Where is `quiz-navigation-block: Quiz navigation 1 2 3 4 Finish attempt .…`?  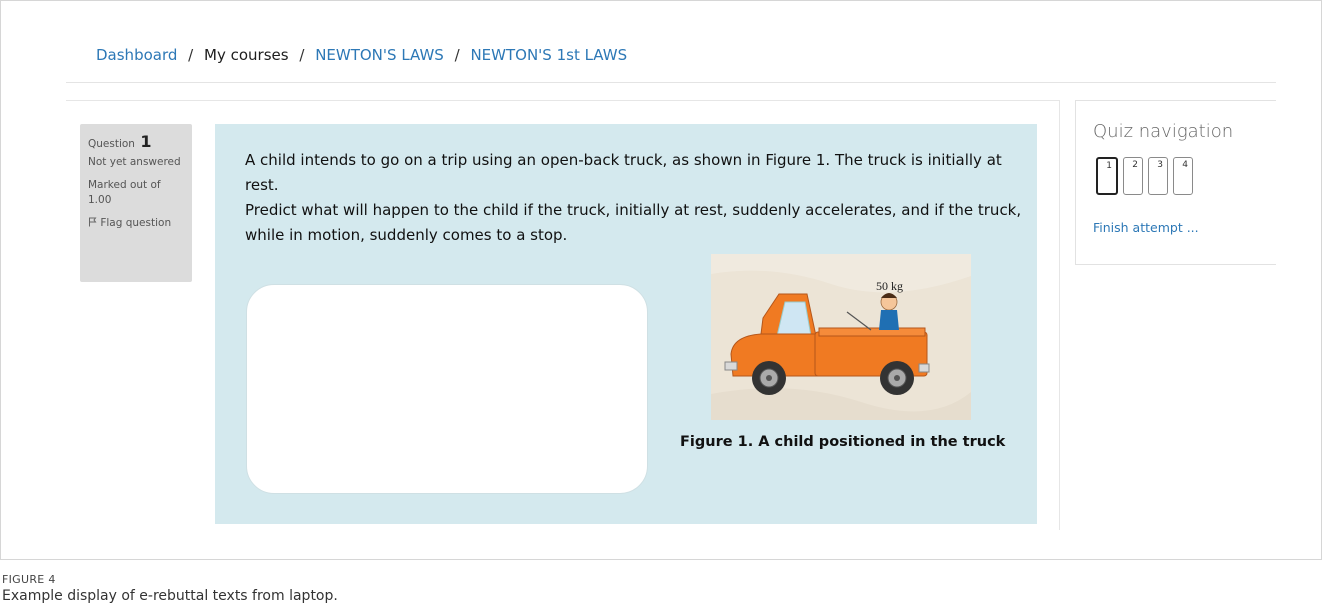 quiz-navigation-block: Quiz navigation 1 2 3 4 Finish attempt .… is located at coordinates (1175, 182).